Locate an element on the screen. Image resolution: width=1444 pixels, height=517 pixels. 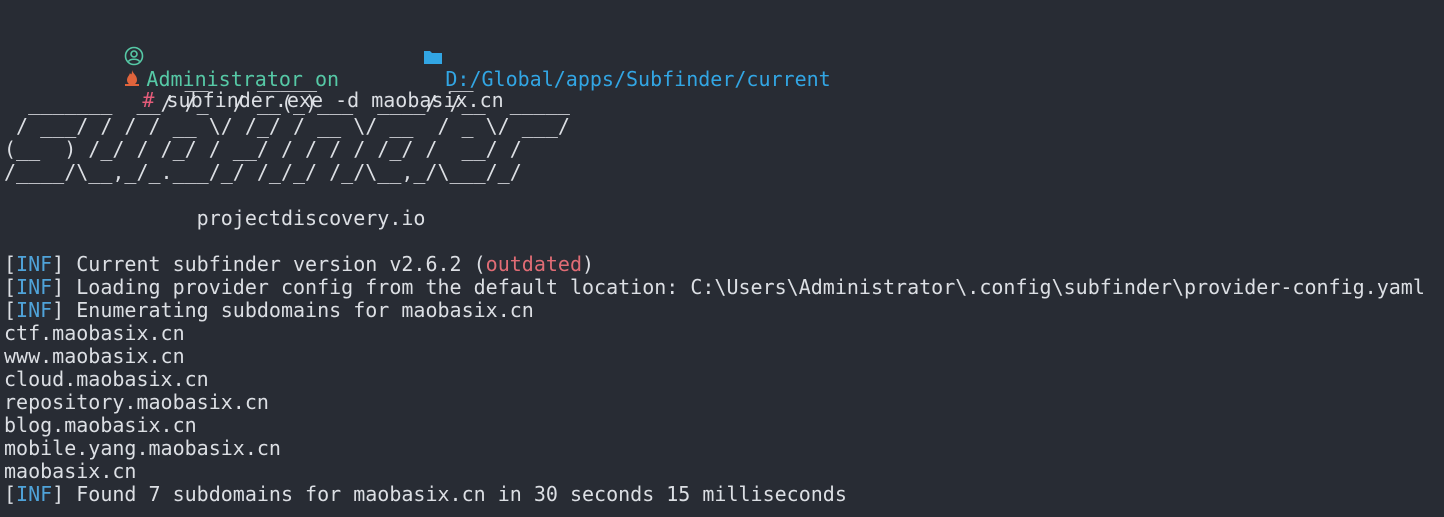
banner-site: projectdiscovery.io is located at coordinates (215, 218).